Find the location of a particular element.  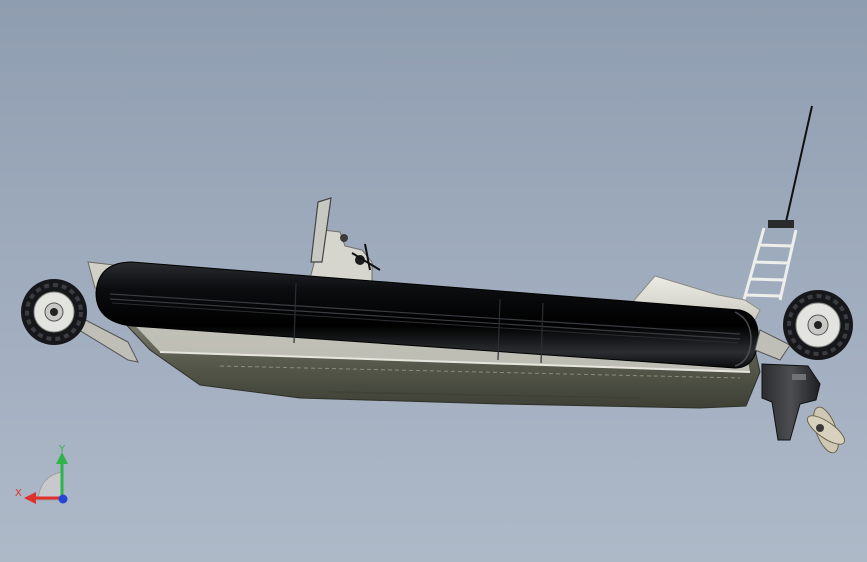

axis-triad: Y X is located at coordinates (41, 474).